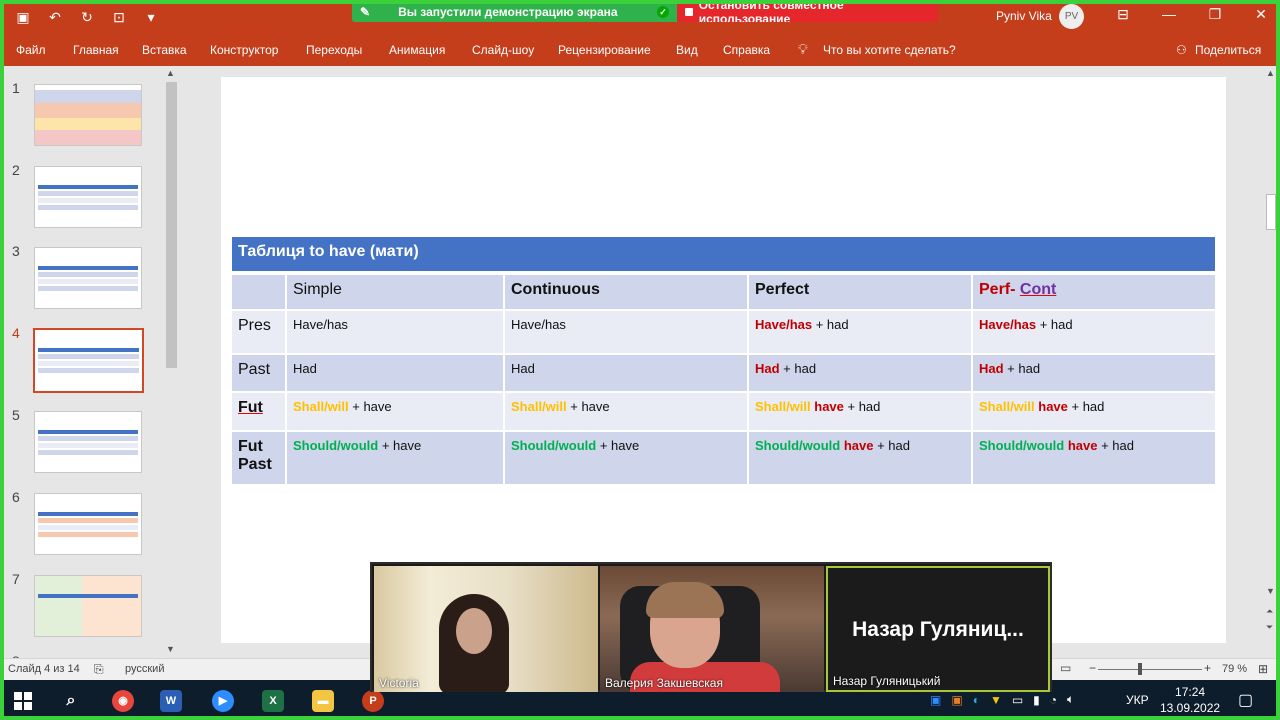 Image resolution: width=1280 pixels, height=720 pixels. I want to click on clock: 17:24 13.09.2022, so click(1190, 700).